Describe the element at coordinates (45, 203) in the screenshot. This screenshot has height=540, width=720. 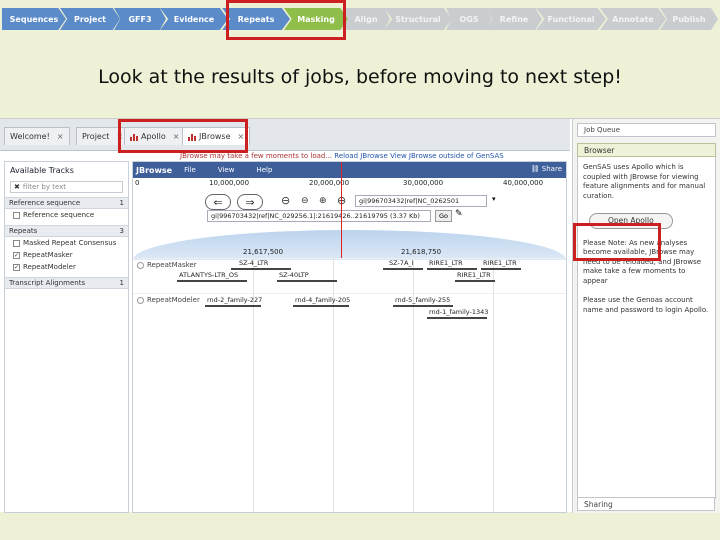
I see `group-label: Reference sequence` at that location.